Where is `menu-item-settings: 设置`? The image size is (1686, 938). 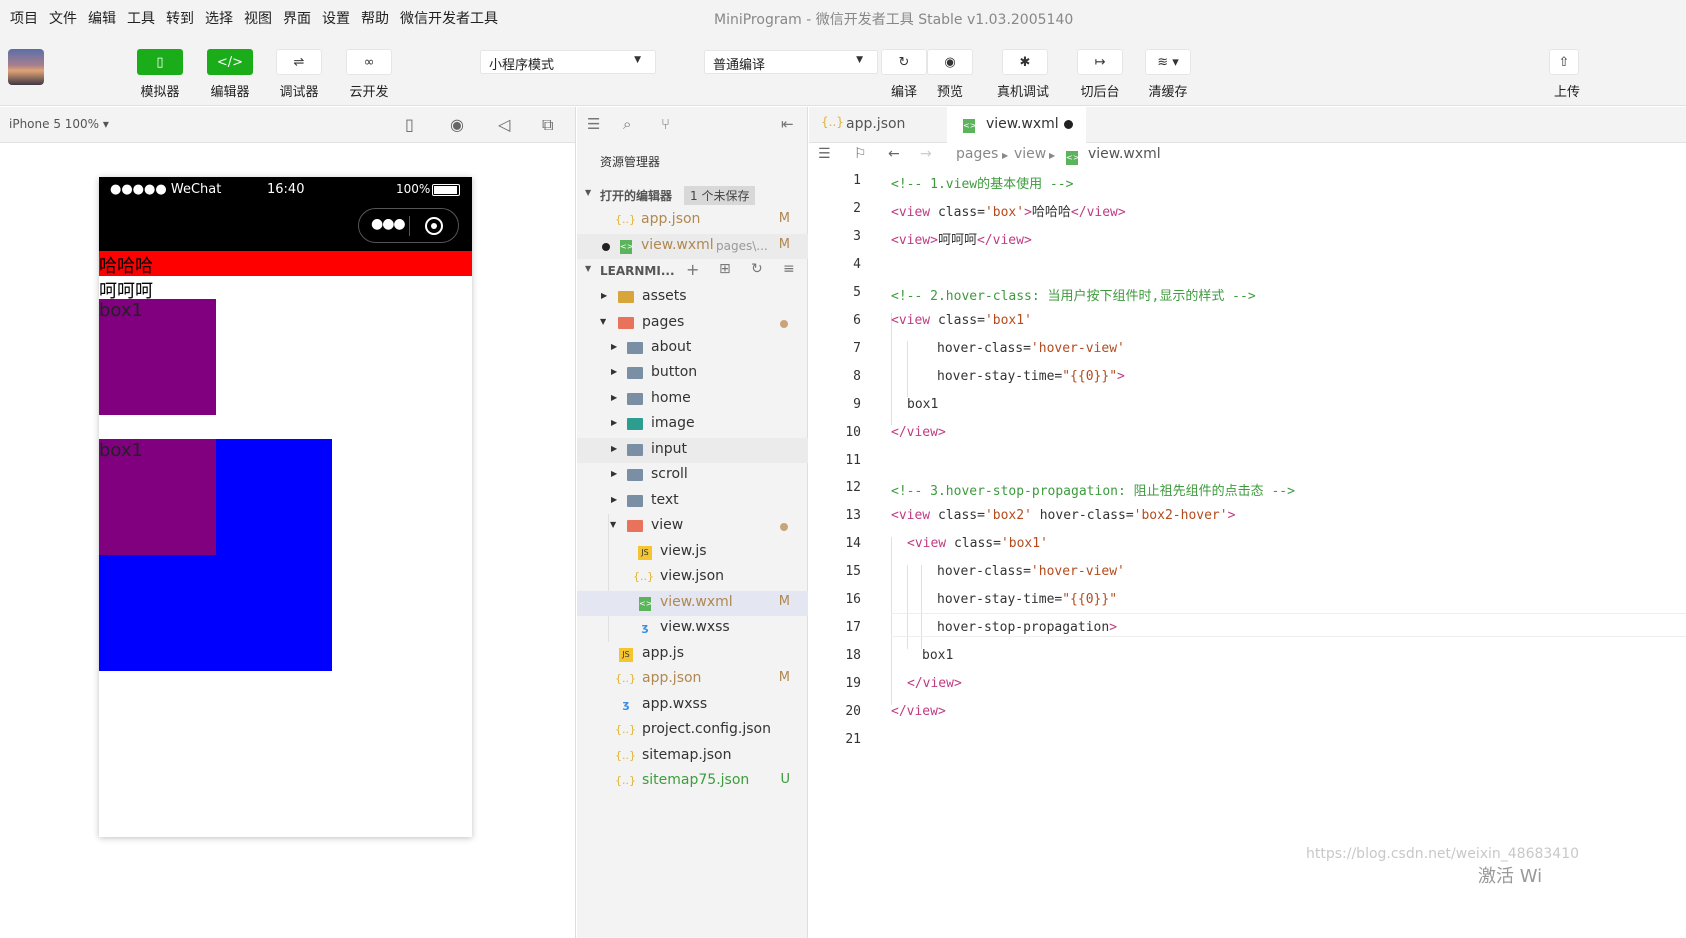 menu-item-settings: 设置 is located at coordinates (336, 18).